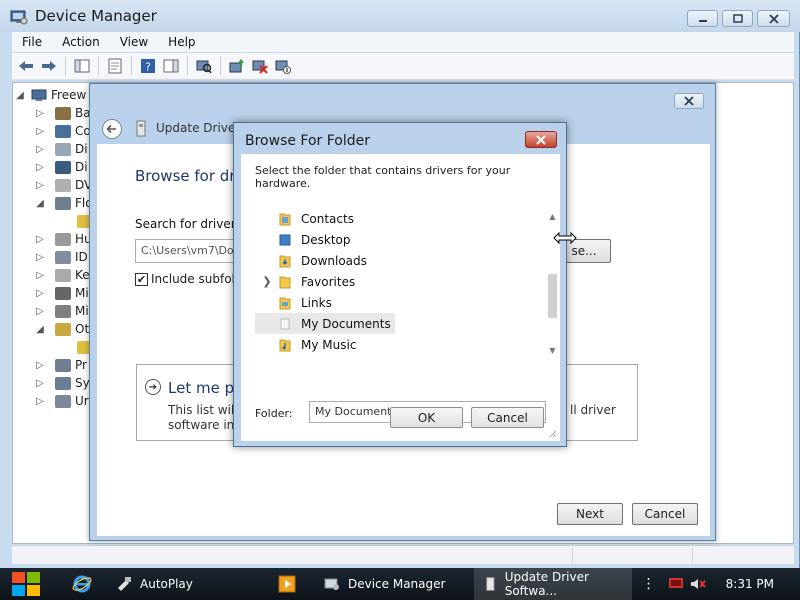  I want to click on tree-node: ▷ DV, so click(62, 185).